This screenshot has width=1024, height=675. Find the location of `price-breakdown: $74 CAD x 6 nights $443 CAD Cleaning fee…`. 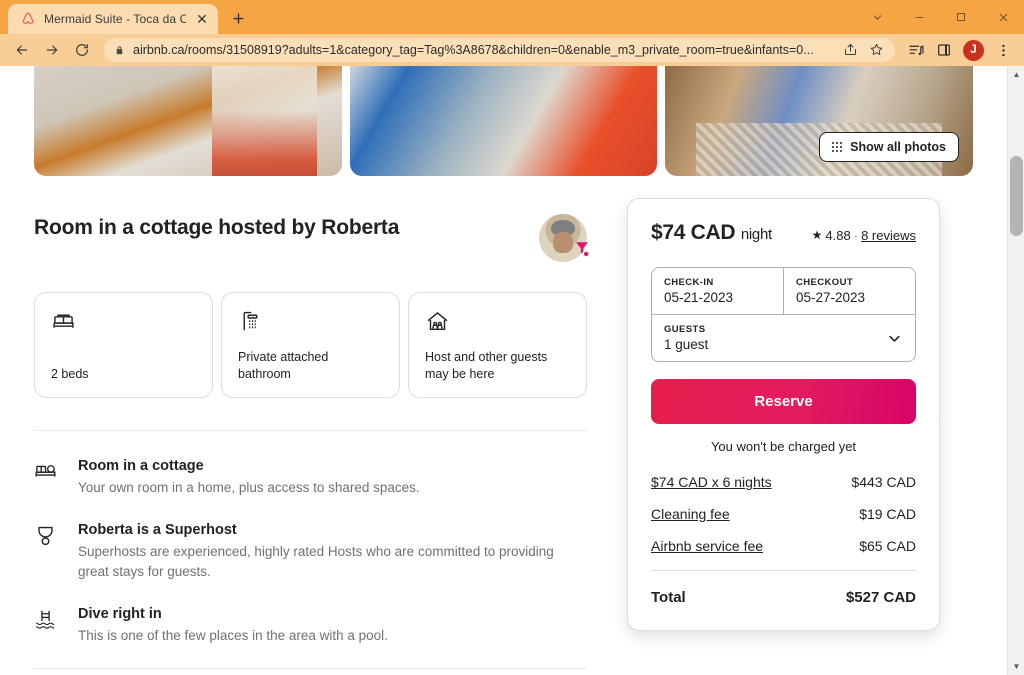

price-breakdown: $74 CAD x 6 nights $443 CAD Cleaning fee… is located at coordinates (783, 540).